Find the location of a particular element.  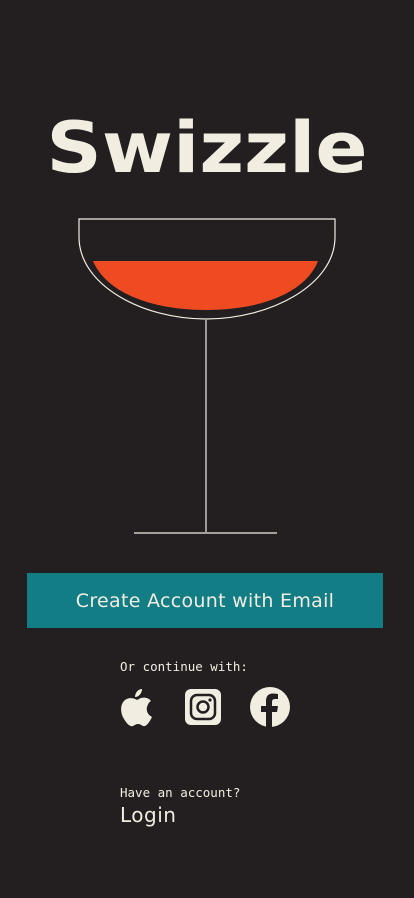

facebook-icon is located at coordinates (270, 707).